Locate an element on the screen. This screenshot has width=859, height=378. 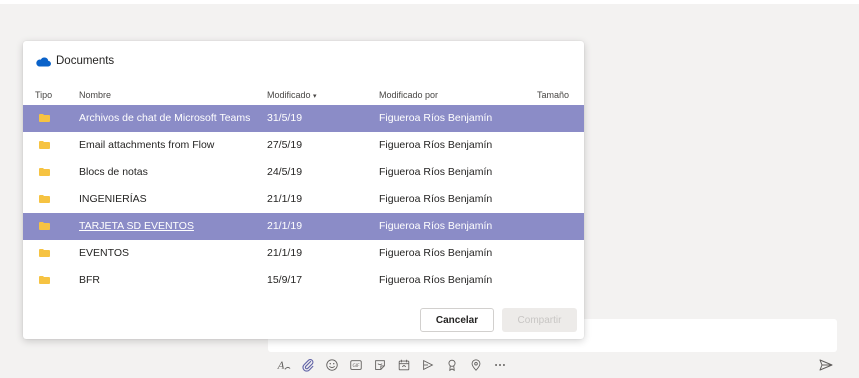
attach-icon is located at coordinates (308, 365).